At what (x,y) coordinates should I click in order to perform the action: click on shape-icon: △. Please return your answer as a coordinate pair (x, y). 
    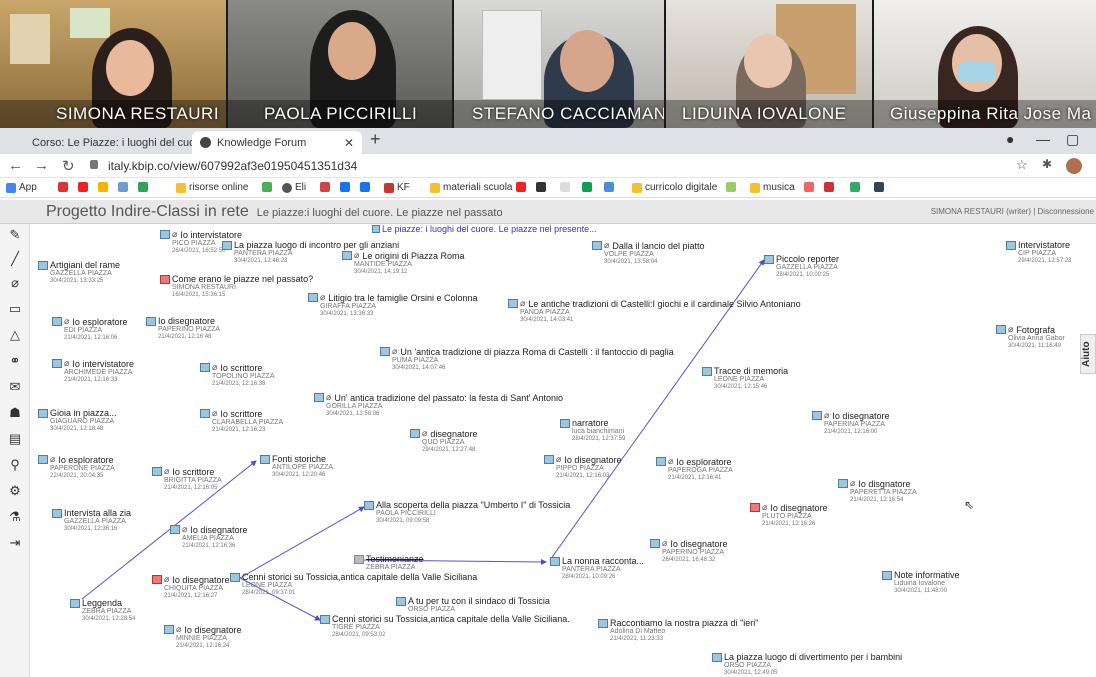
    Looking at the image, I should click on (15, 335).